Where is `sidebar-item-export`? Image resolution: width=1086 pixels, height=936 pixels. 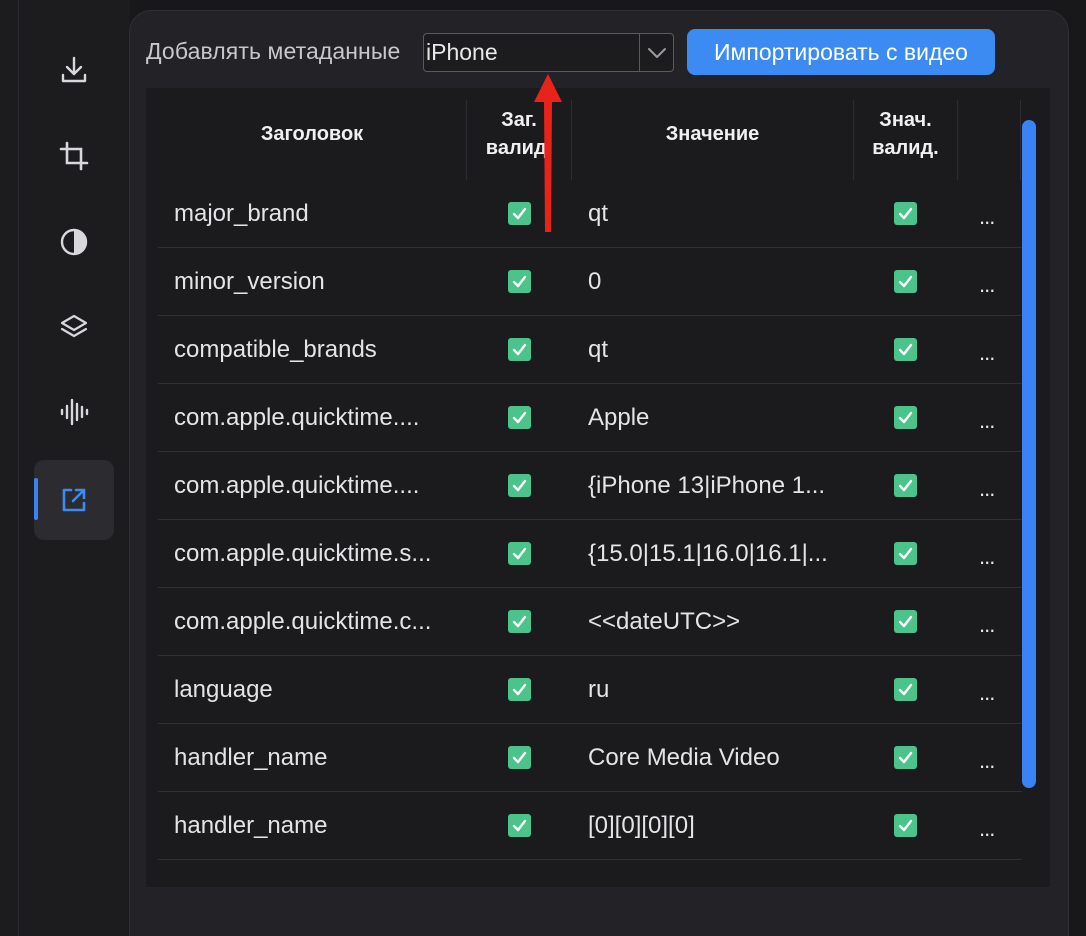 sidebar-item-export is located at coordinates (74, 70).